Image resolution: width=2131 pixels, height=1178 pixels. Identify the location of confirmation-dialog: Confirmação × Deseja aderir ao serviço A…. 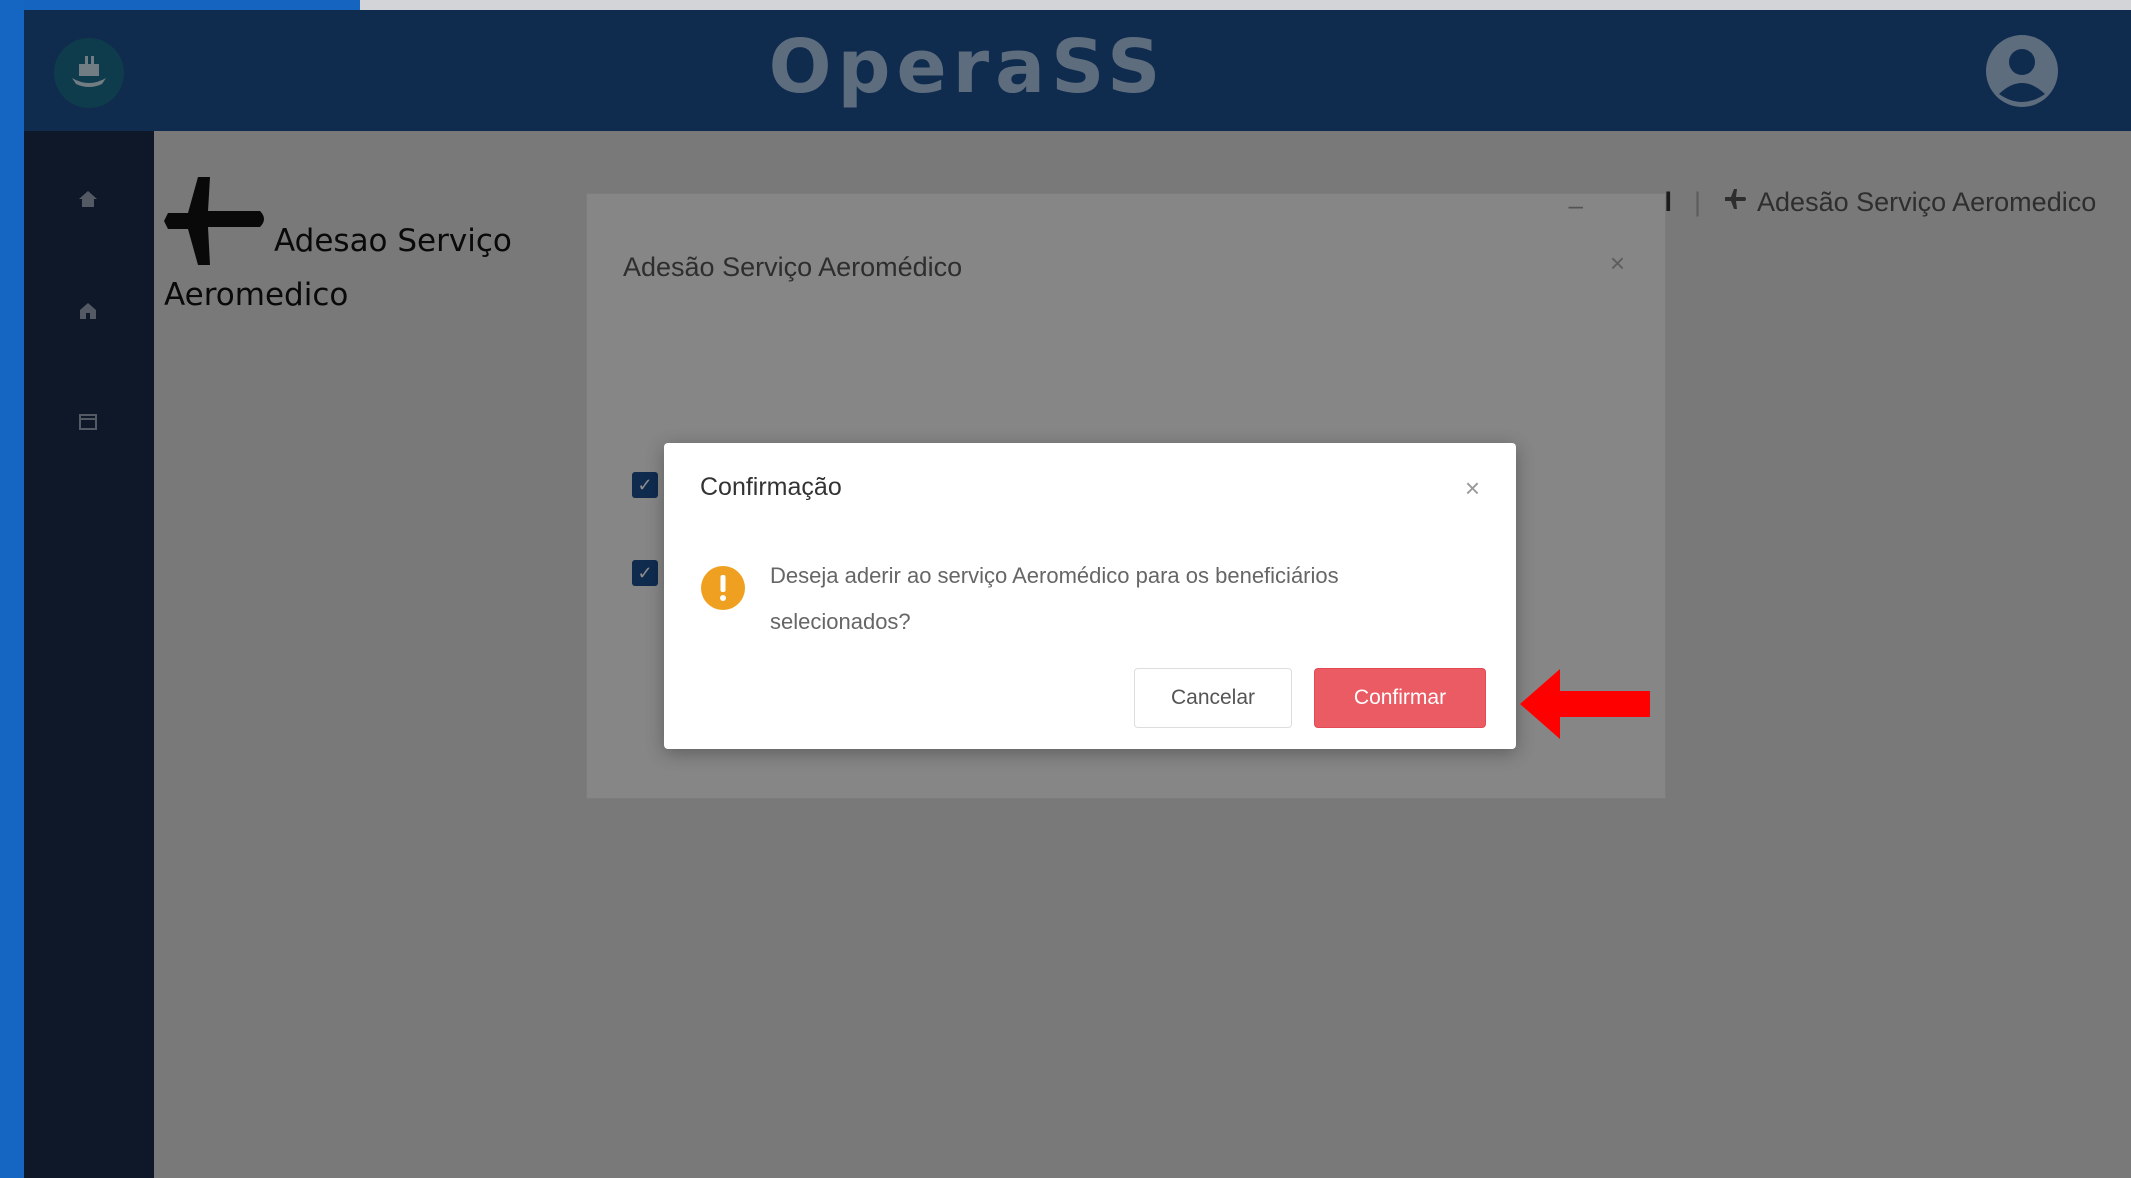
(1090, 596).